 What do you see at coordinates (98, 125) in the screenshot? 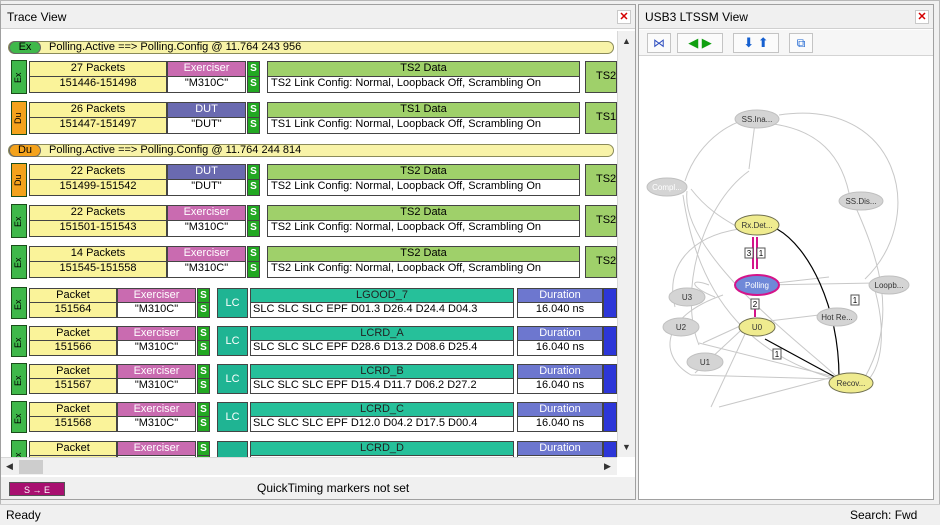
I see `packet-range: 151447-151497` at bounding box center [98, 125].